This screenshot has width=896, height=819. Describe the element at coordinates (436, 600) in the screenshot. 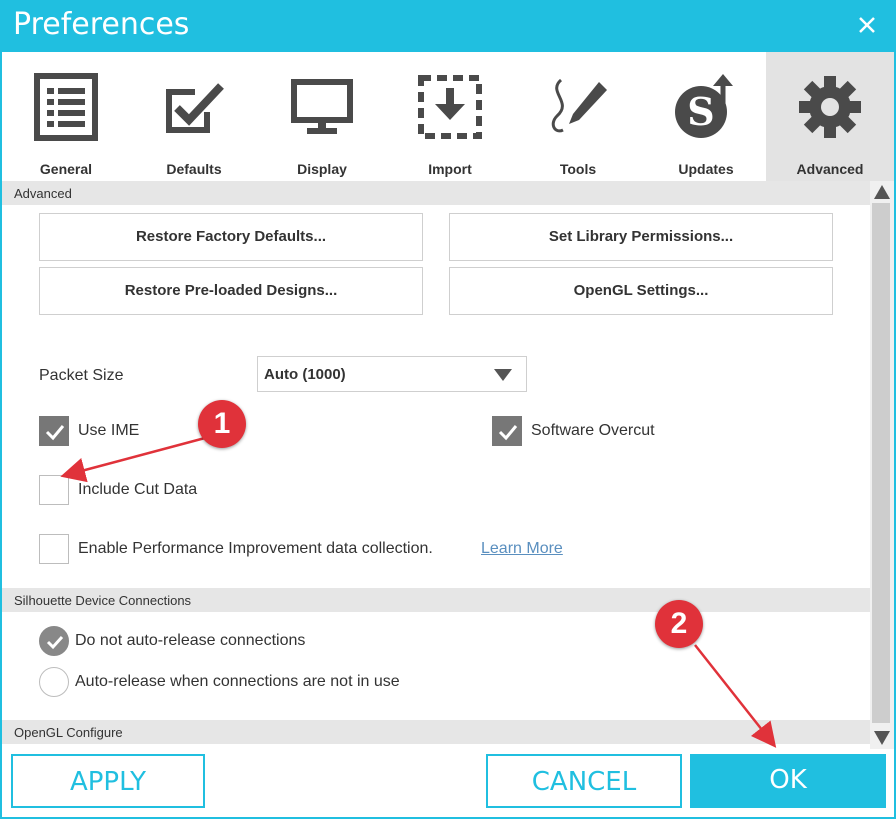

I see `section-header-device-connections: Silhouette Device Connections` at that location.